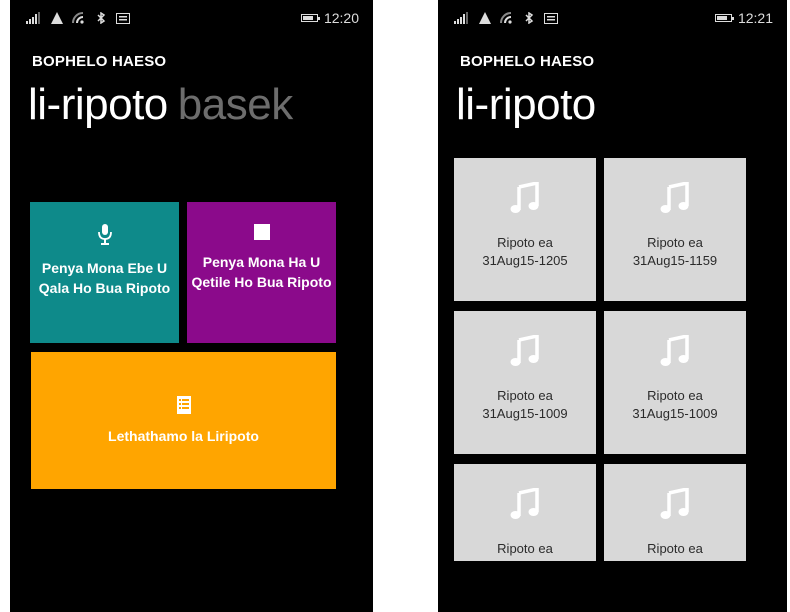 Image resolution: width=790 pixels, height=612 pixels. Describe the element at coordinates (612, 17) in the screenshot. I see `status-bar: 12:21` at that location.